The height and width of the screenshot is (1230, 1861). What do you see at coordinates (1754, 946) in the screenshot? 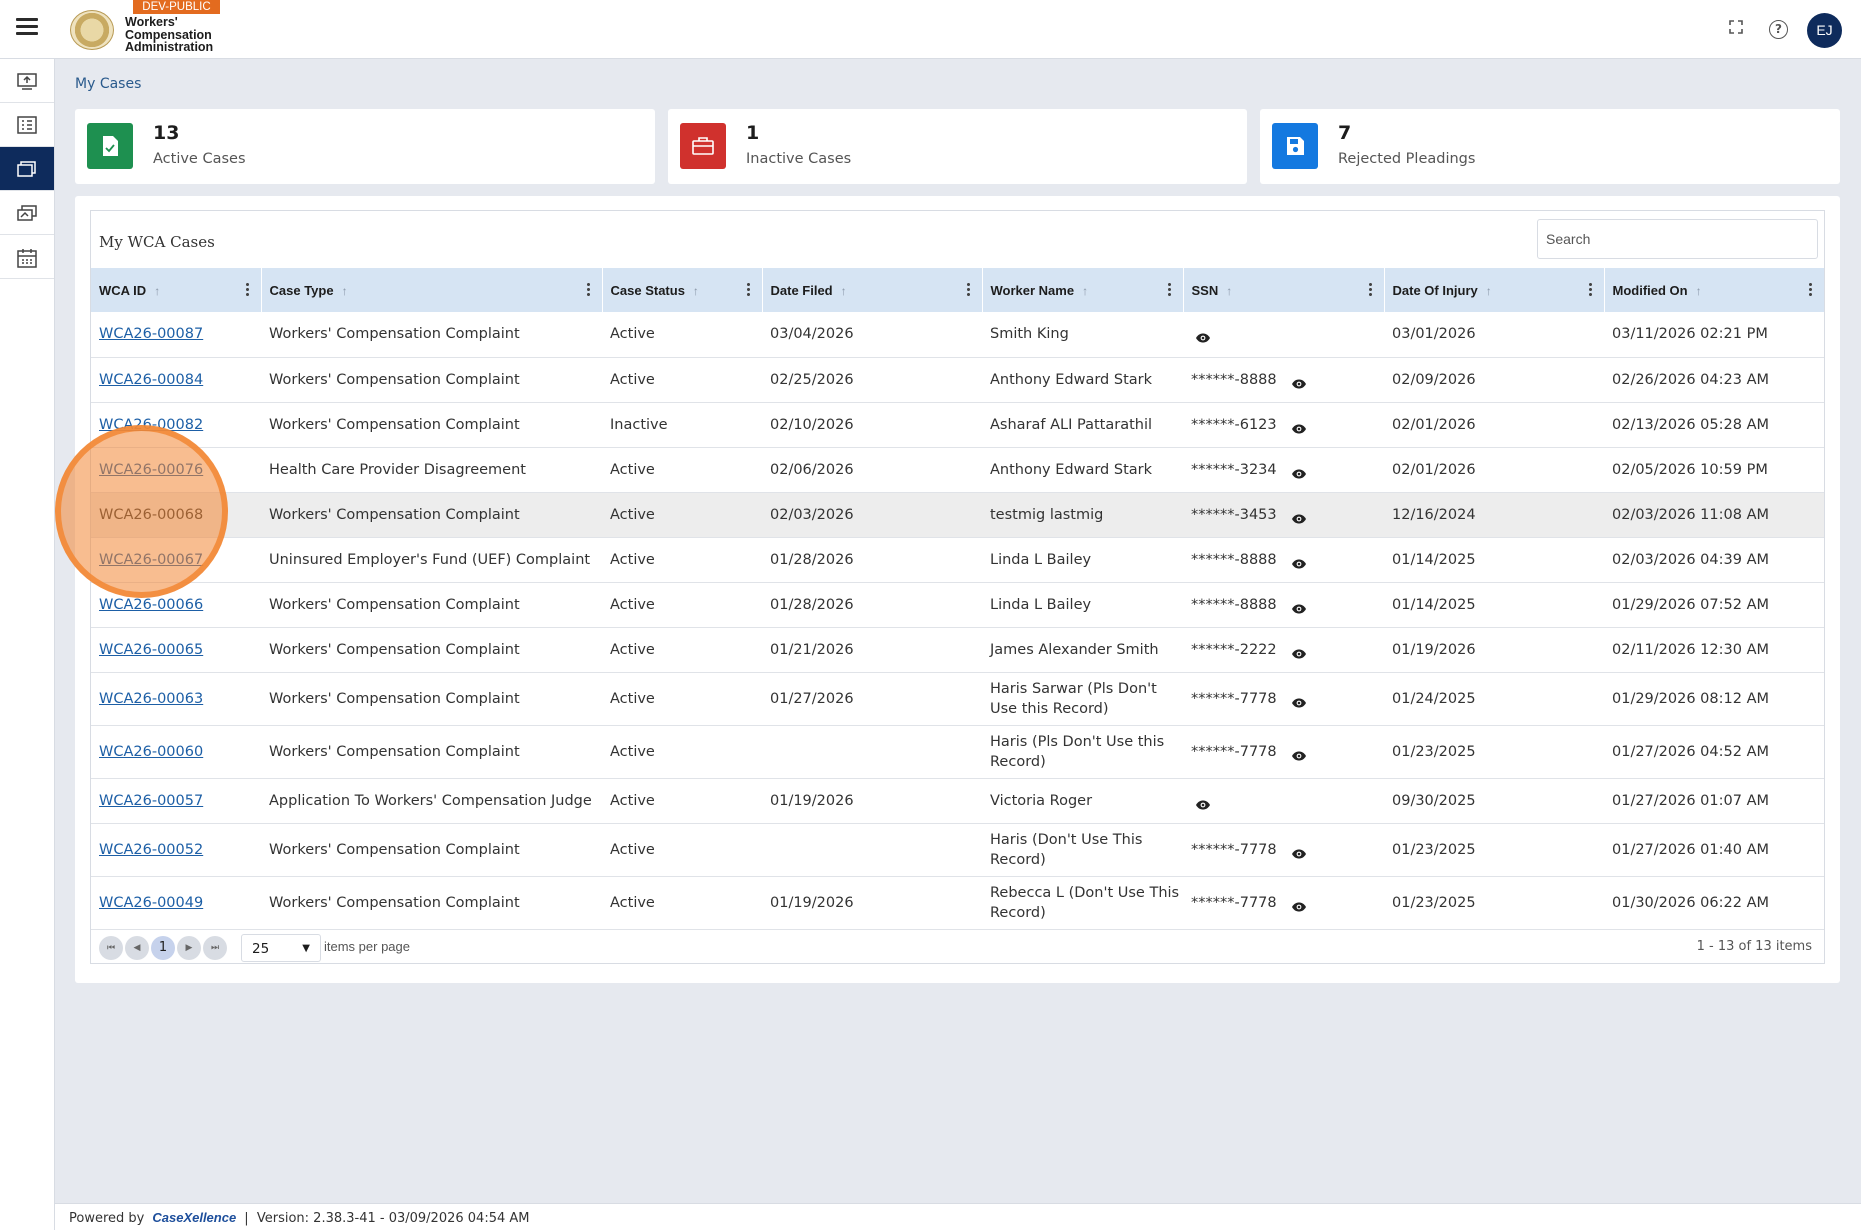
I see `item-count: 1 - 13 of 13 items` at bounding box center [1754, 946].